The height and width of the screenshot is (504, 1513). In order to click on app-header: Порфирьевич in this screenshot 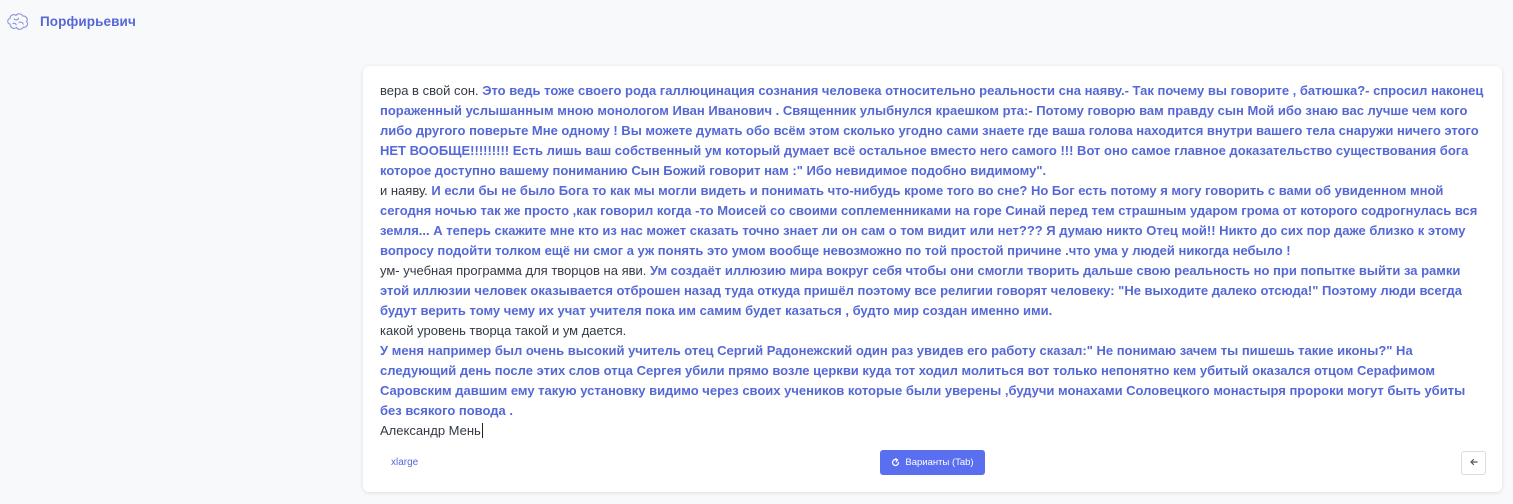, I will do `click(71, 21)`.